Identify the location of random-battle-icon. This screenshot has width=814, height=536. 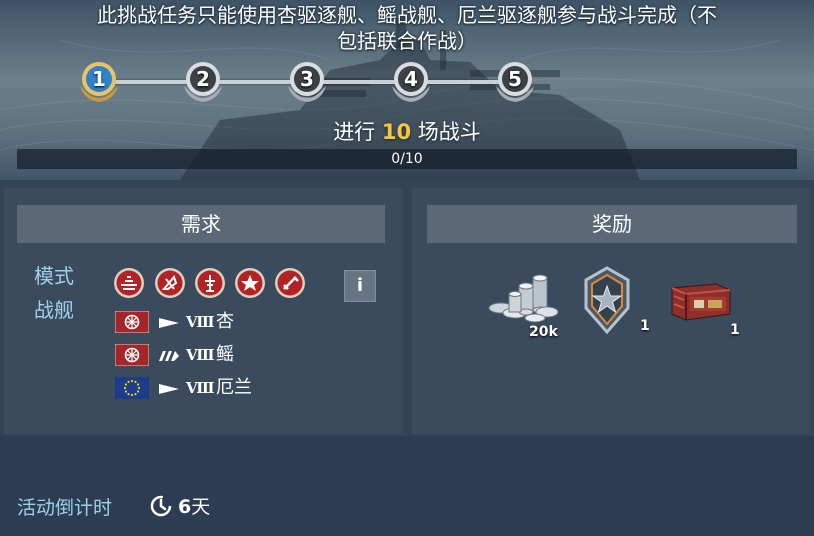
(129, 283).